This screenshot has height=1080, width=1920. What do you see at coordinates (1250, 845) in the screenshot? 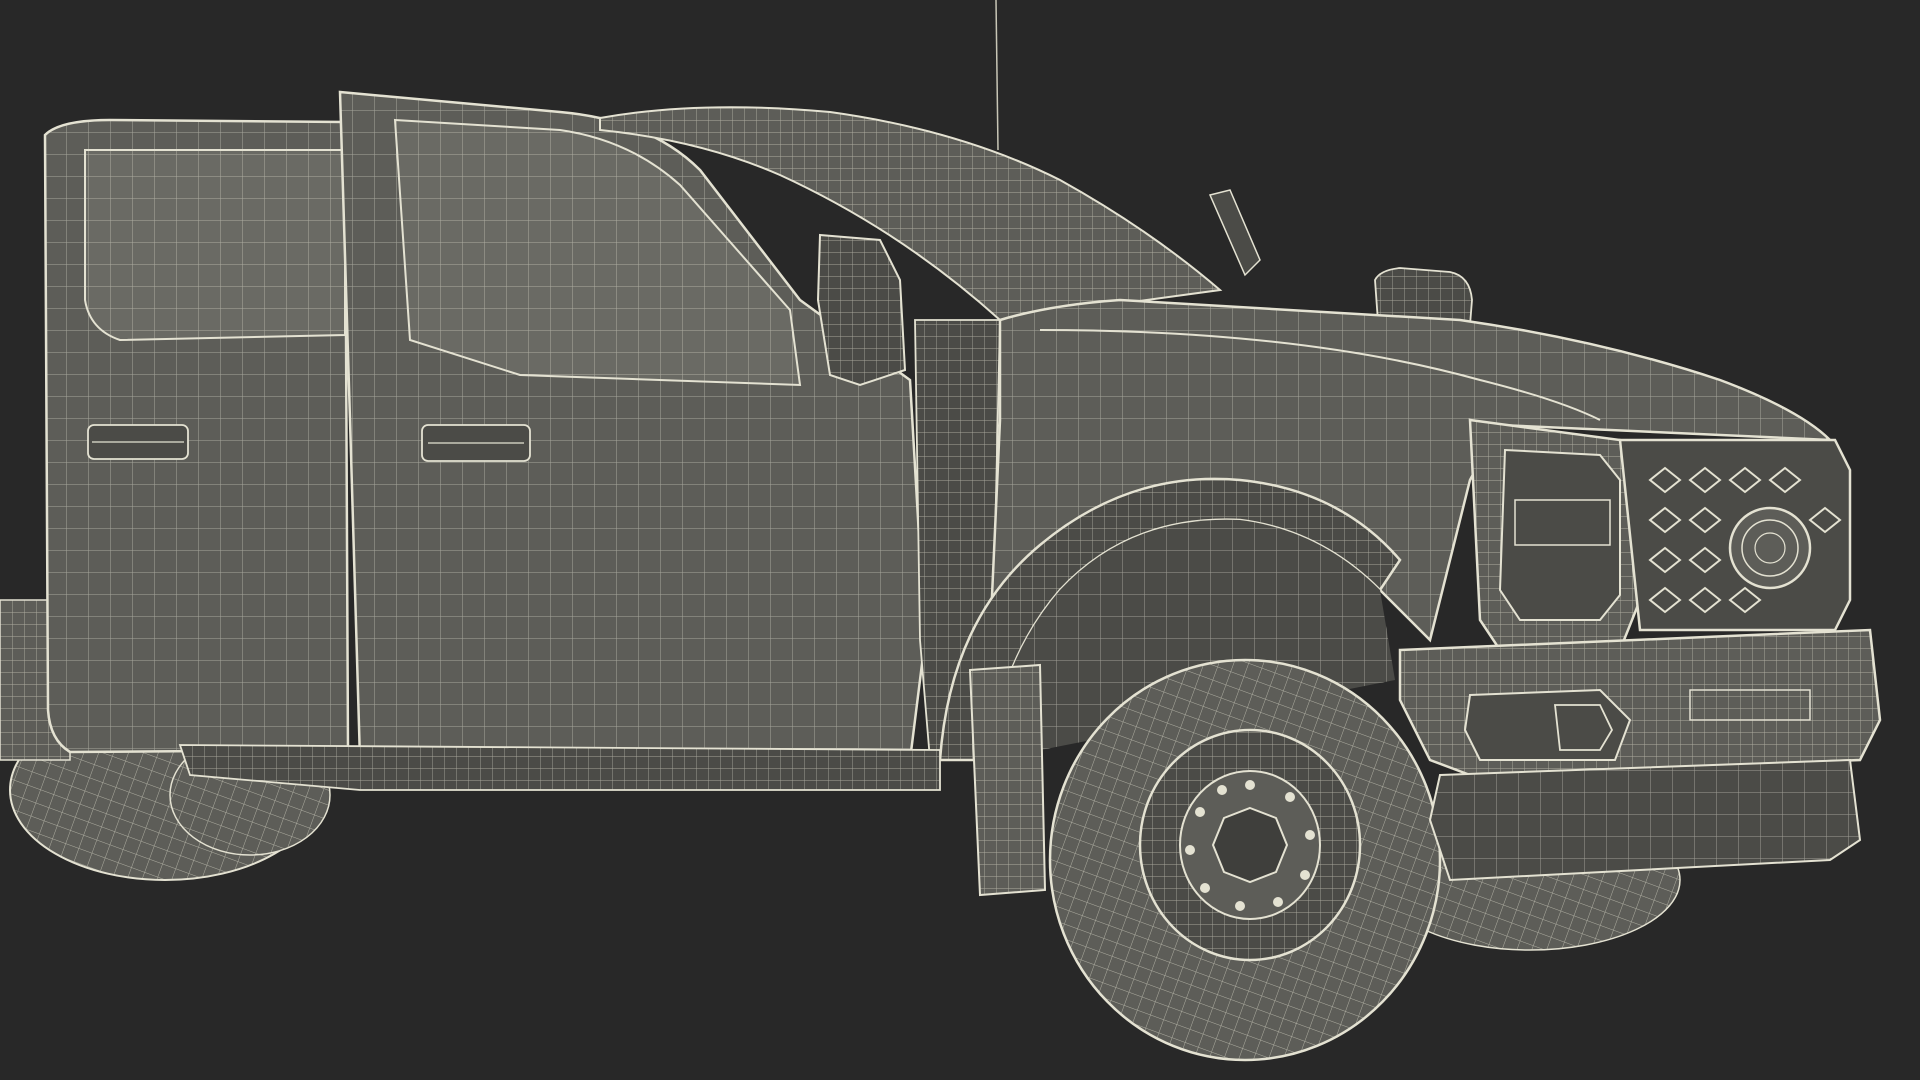
I see `wheel-hub` at bounding box center [1250, 845].